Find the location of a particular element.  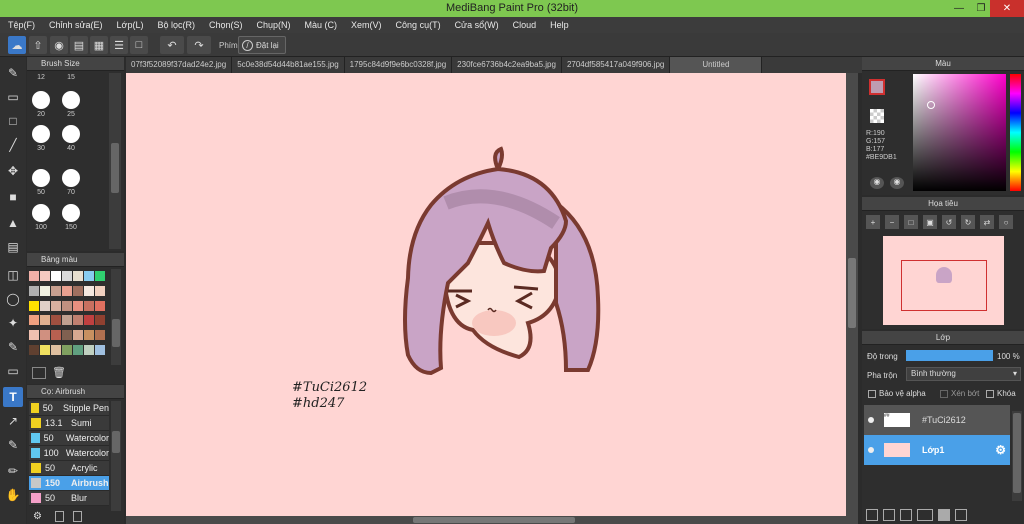

page-icon: □ is located at coordinates (139, 45).